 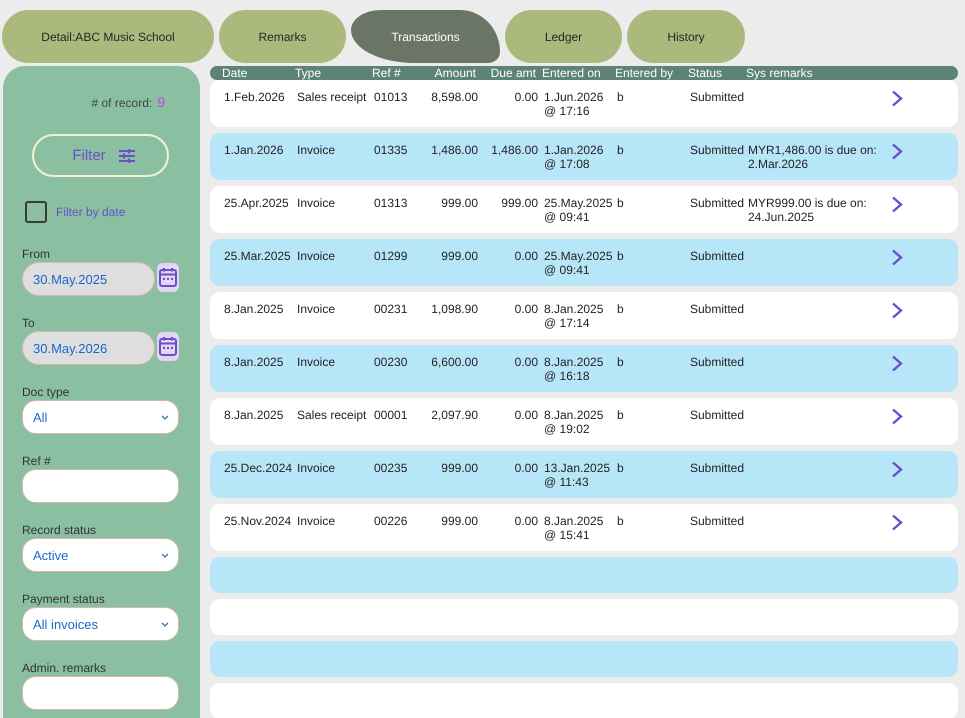 I want to click on field-label: Admin. remarks, so click(x=64, y=668).